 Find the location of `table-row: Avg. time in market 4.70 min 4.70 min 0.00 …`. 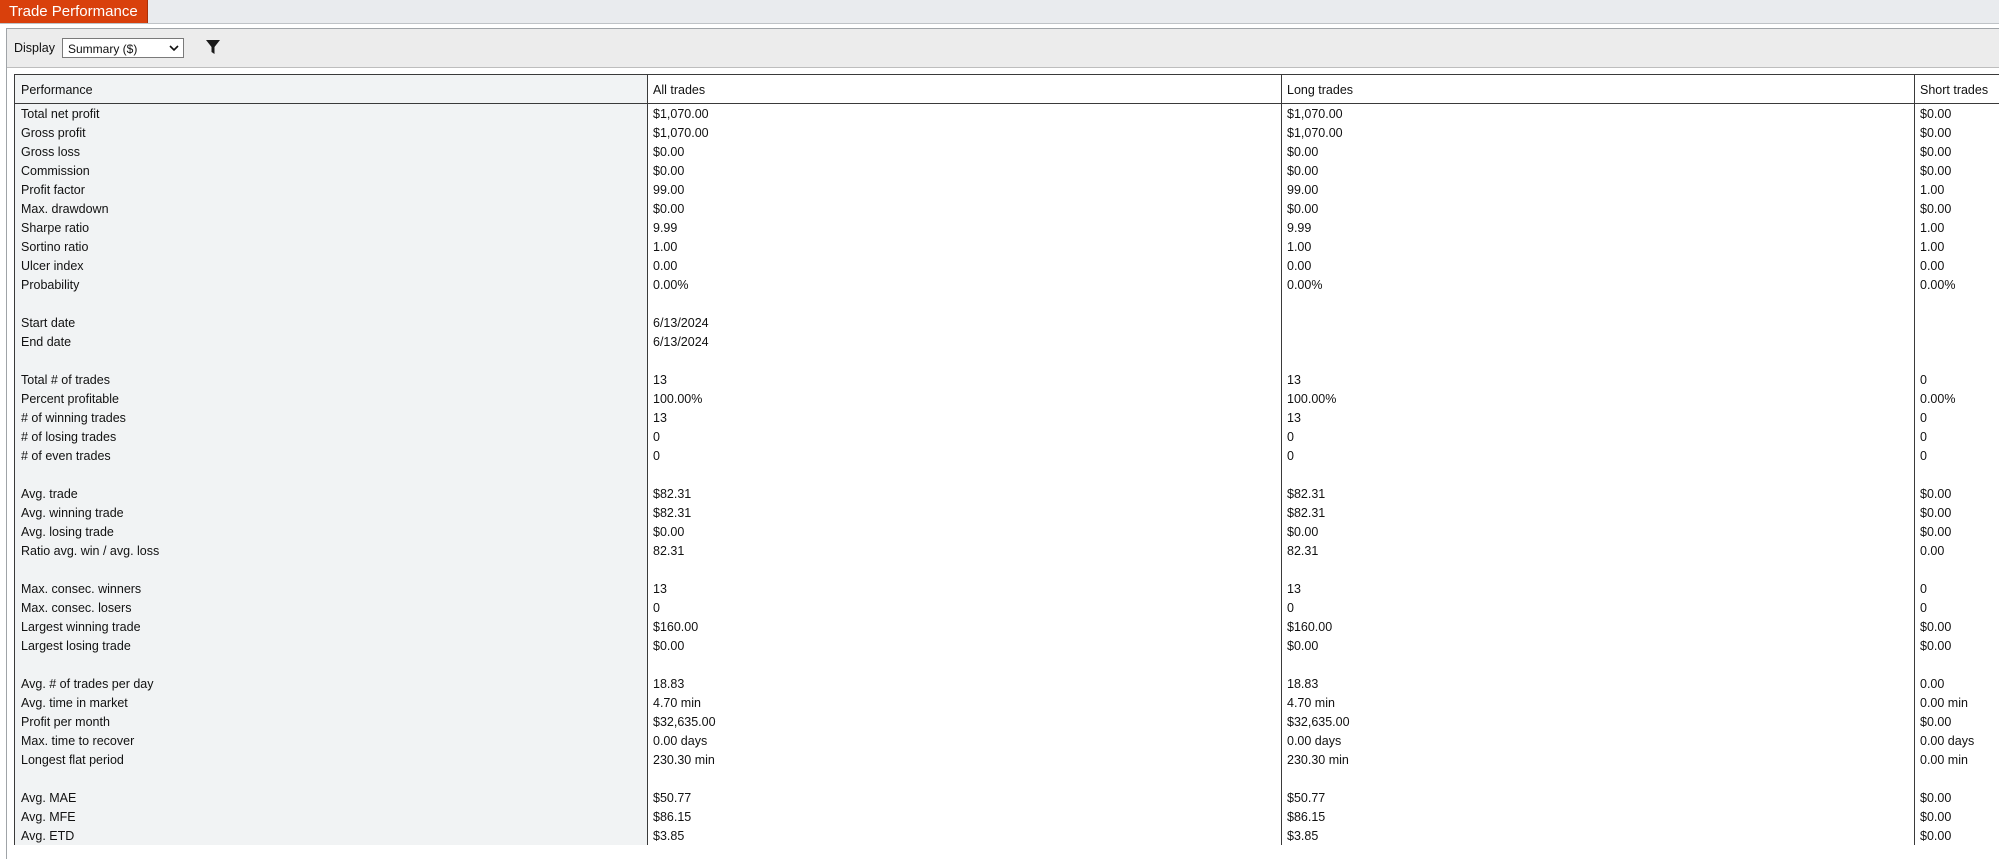

table-row: Avg. time in market 4.70 min 4.70 min 0.00 … is located at coordinates (1007, 702).